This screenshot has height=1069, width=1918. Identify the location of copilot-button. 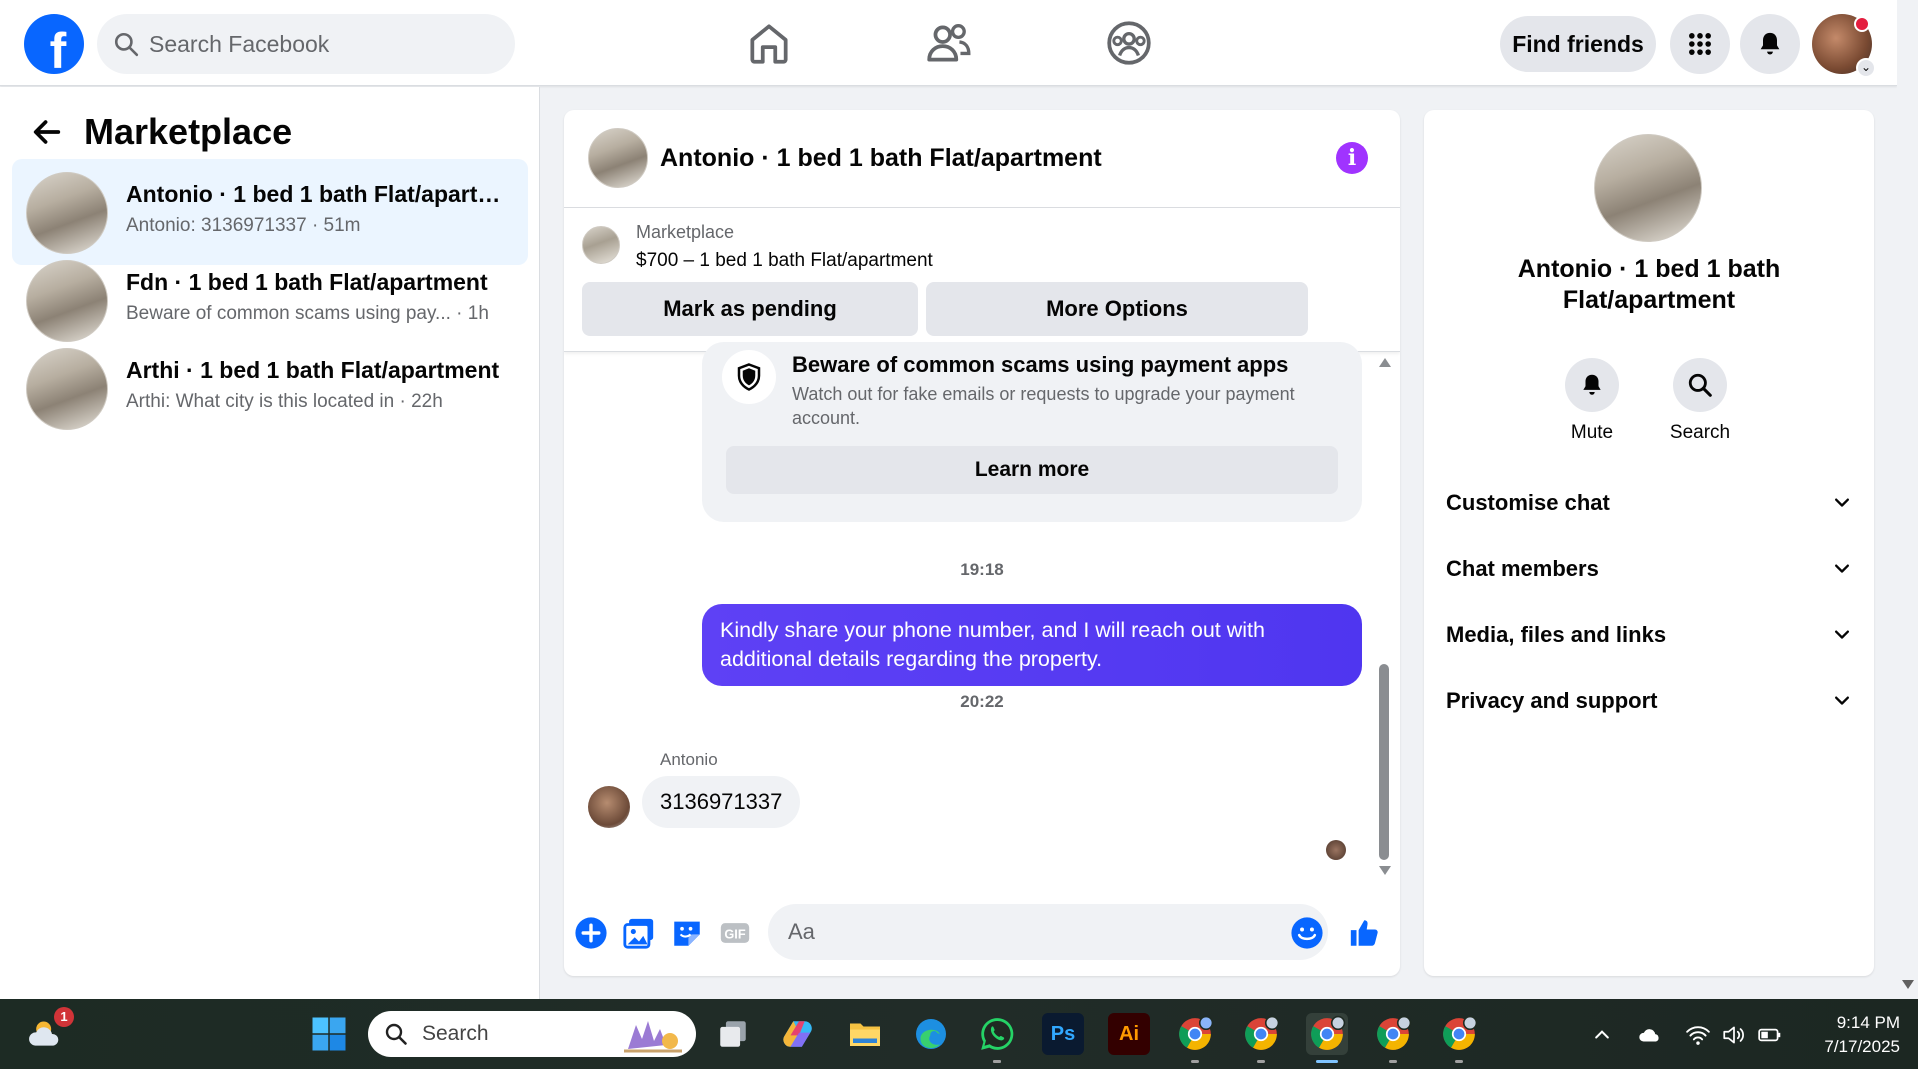
(799, 1034).